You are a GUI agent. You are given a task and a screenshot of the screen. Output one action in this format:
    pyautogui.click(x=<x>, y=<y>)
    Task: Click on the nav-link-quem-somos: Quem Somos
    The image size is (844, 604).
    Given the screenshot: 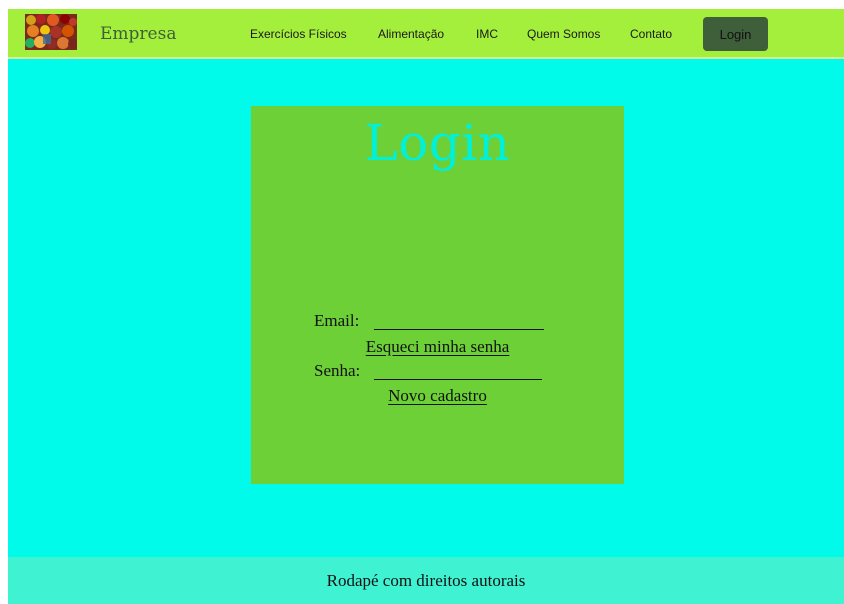 What is the action you would take?
    pyautogui.click(x=563, y=34)
    